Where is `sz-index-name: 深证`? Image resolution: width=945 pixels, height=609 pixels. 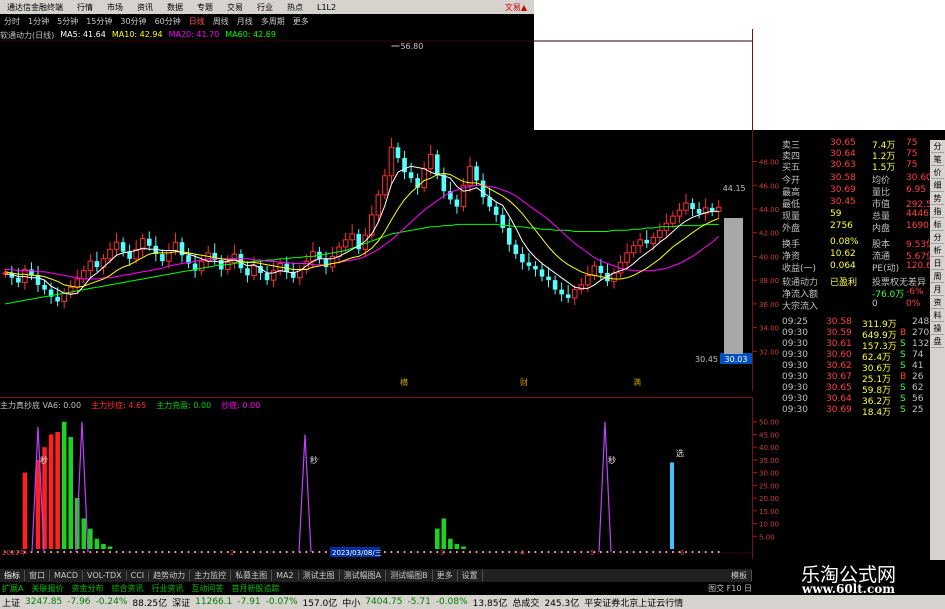
sz-index-name: 深证 is located at coordinates (181, 602).